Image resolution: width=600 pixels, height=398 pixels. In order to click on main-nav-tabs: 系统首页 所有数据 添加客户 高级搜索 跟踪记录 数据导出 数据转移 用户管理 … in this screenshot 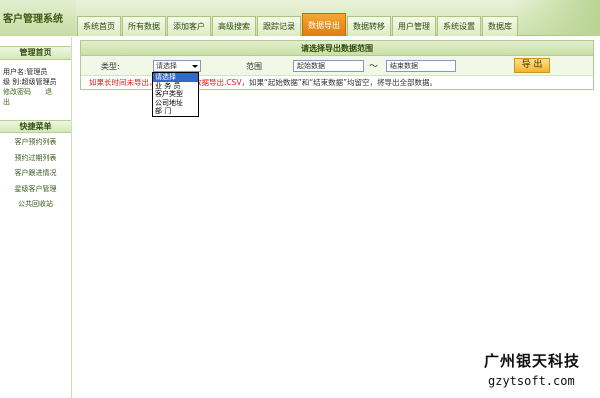, I will do `click(298, 24)`.